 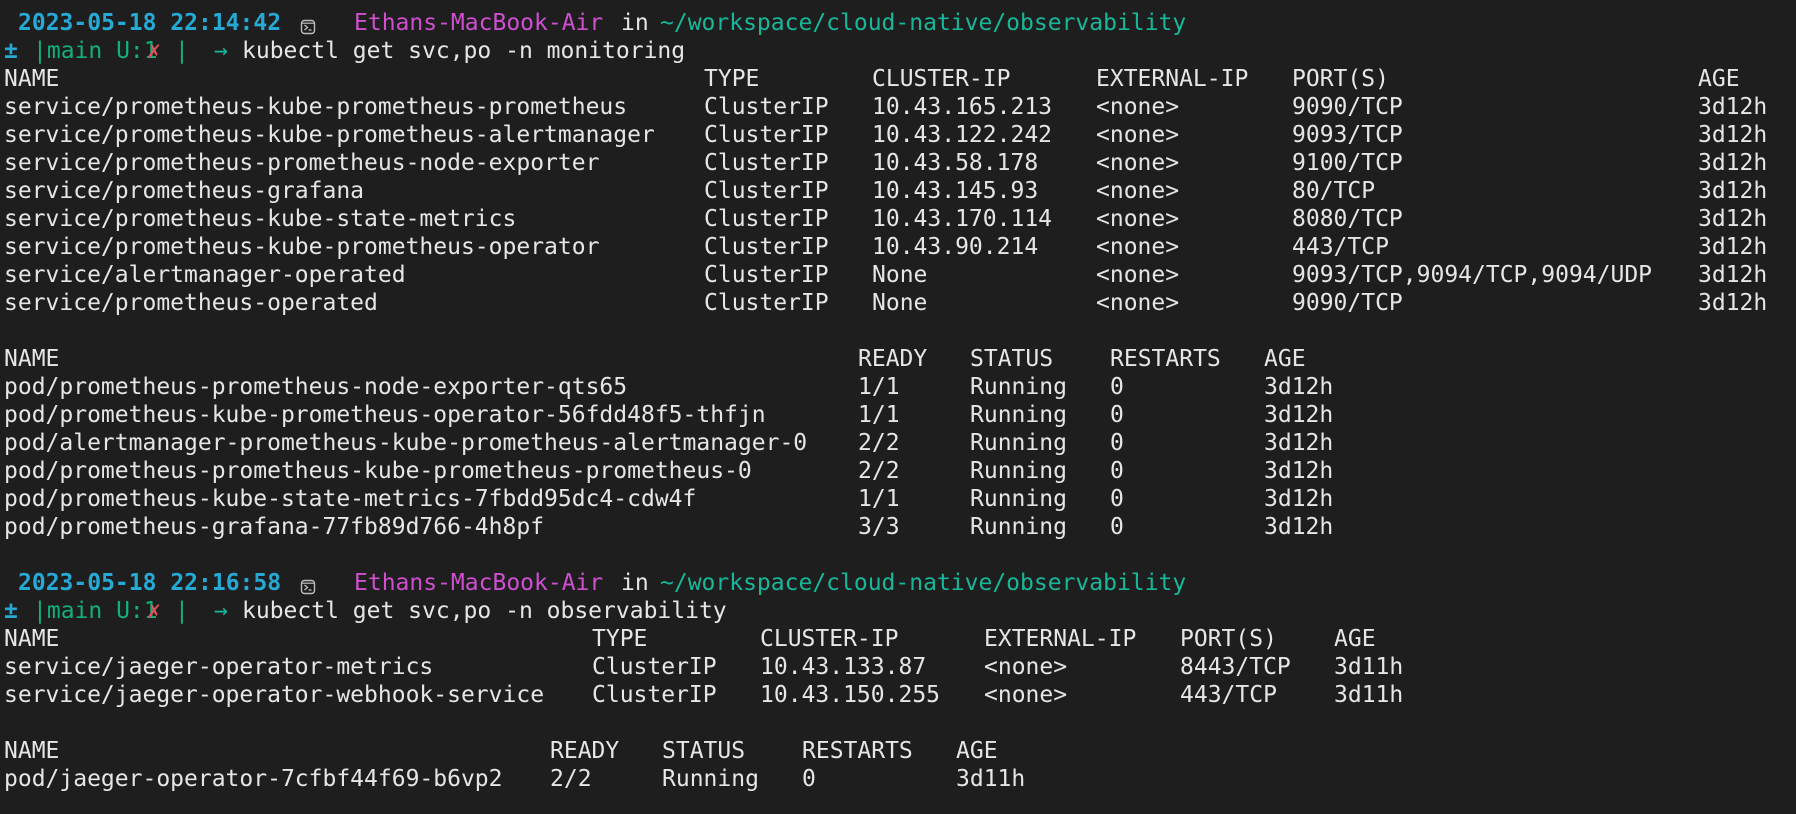 I want to click on service-cell: 443/TCP, so click(x=1340, y=247).